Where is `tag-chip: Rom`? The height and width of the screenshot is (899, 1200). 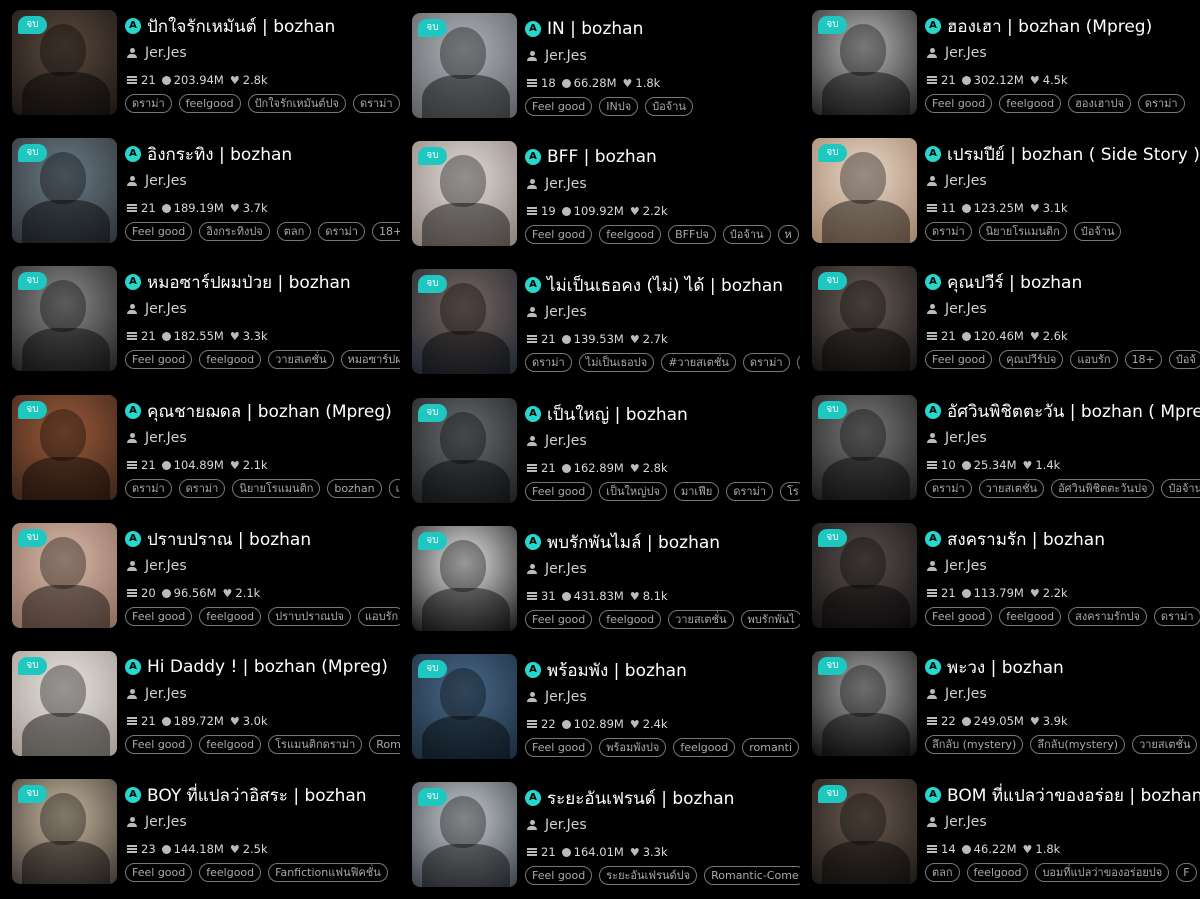
tag-chip: Rom is located at coordinates (384, 744).